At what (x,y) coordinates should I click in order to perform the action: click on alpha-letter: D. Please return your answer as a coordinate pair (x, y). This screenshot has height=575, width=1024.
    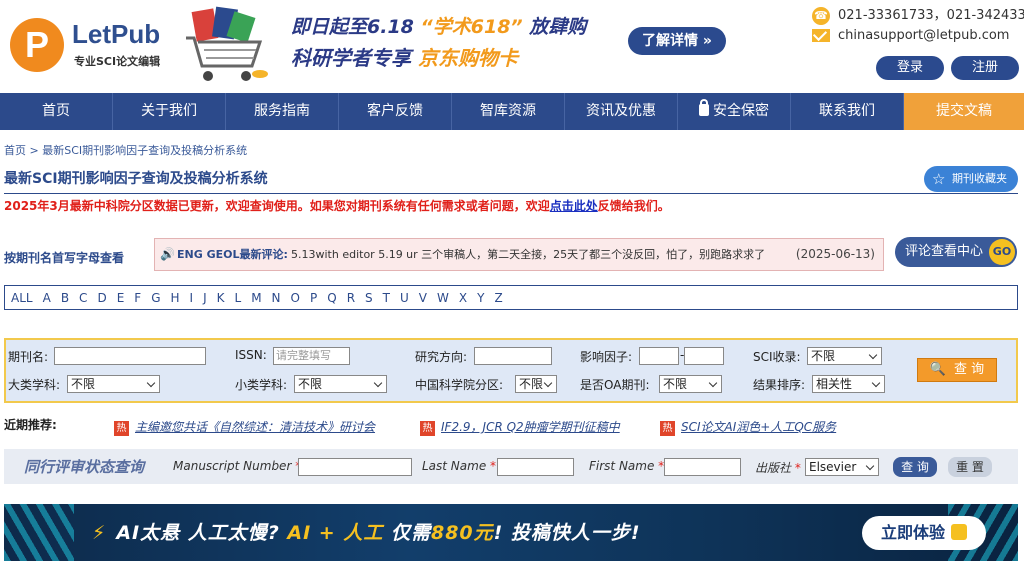
    Looking at the image, I should click on (101, 298).